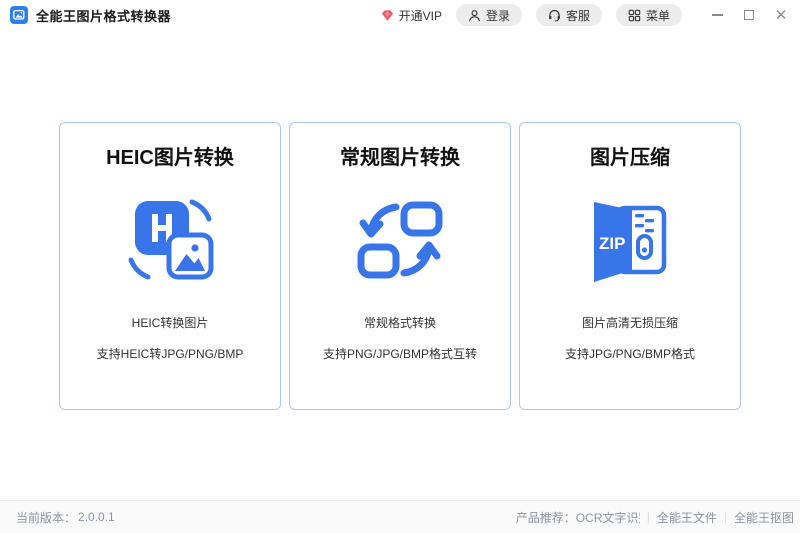 This screenshot has width=800, height=533. I want to click on maximize-button, so click(749, 15).